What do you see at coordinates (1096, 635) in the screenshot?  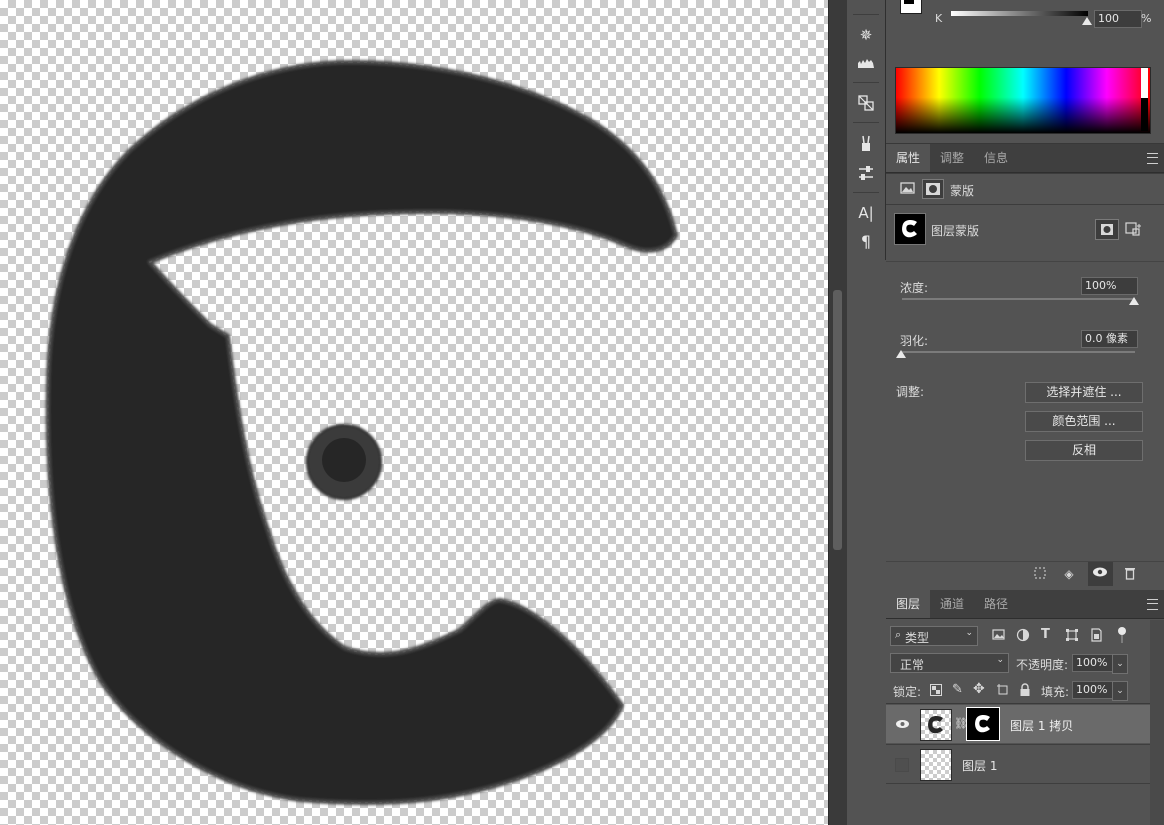 I see `filter-smart-object-icon` at bounding box center [1096, 635].